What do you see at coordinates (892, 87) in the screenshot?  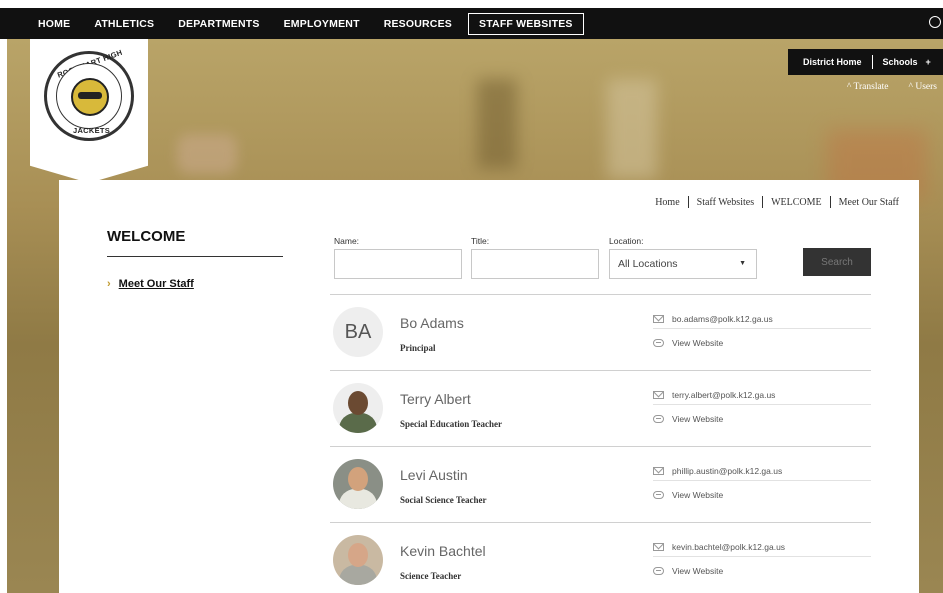 I see `utility-links: ^ Translate ^ Users` at bounding box center [892, 87].